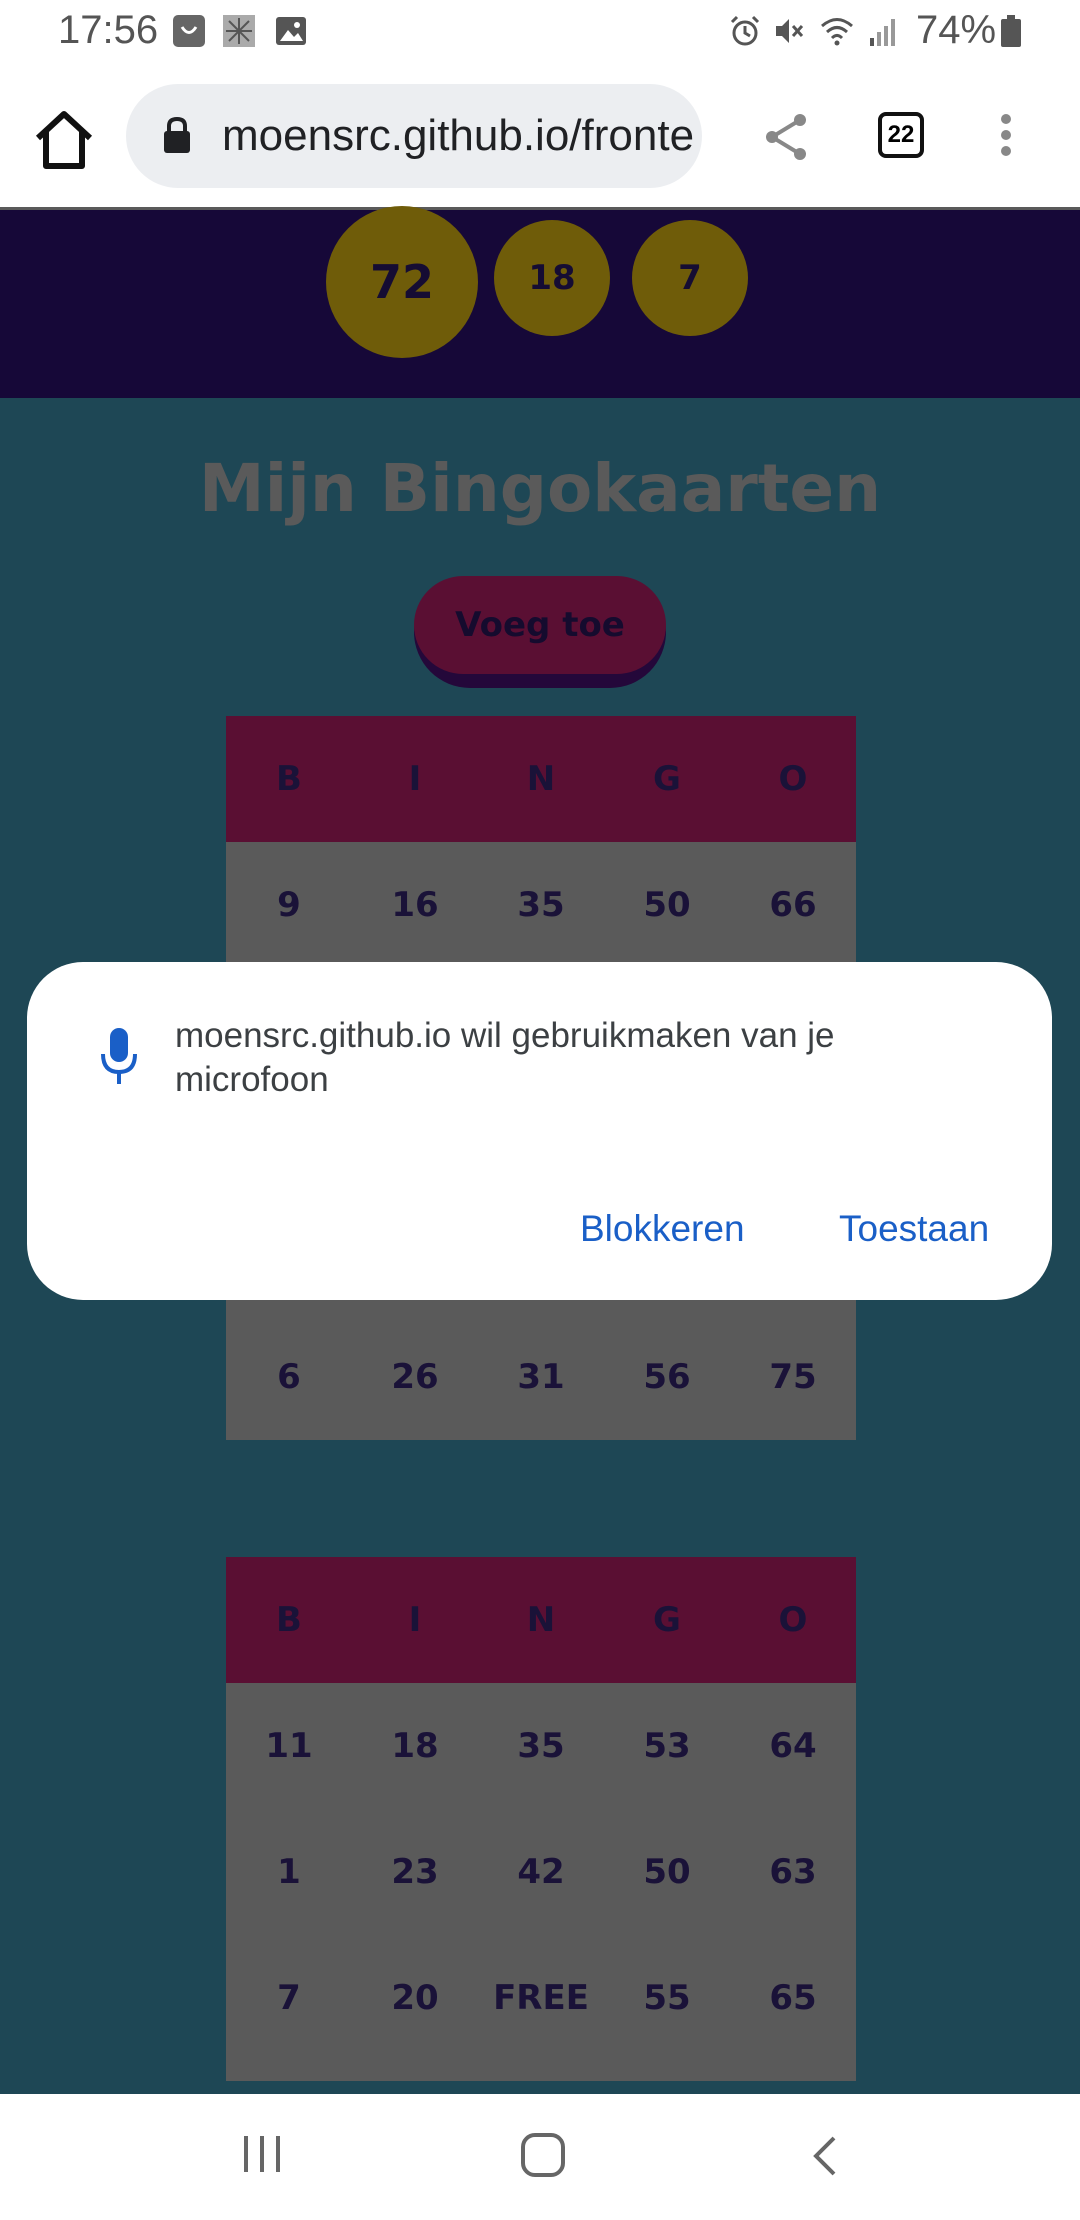 Image resolution: width=1080 pixels, height=2220 pixels. What do you see at coordinates (540, 488) in the screenshot?
I see `page-title: Mijn Bingokaarten` at bounding box center [540, 488].